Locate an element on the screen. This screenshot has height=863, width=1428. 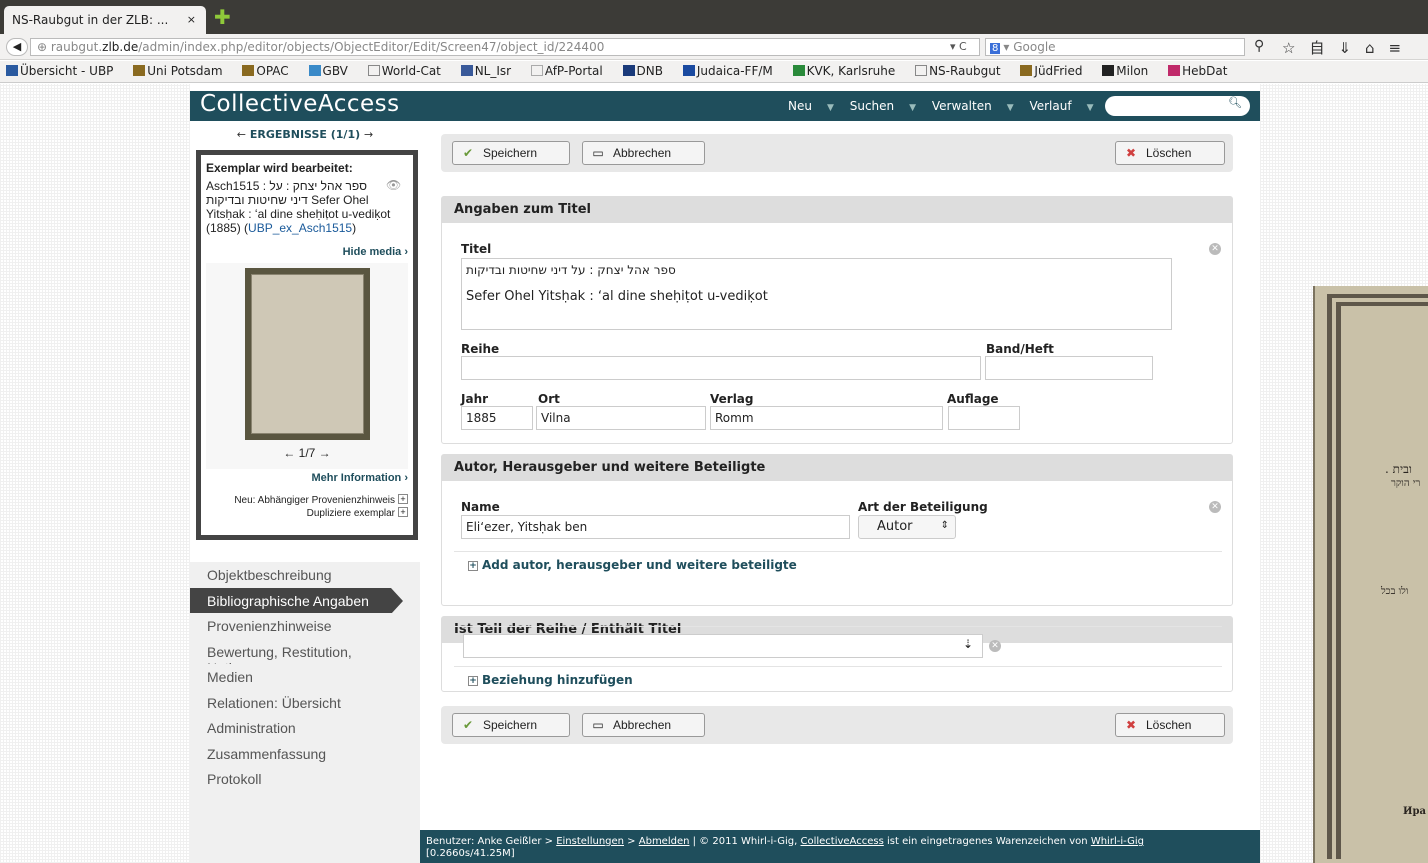
new-tab-icon: ✚ is located at coordinates (222, 17).